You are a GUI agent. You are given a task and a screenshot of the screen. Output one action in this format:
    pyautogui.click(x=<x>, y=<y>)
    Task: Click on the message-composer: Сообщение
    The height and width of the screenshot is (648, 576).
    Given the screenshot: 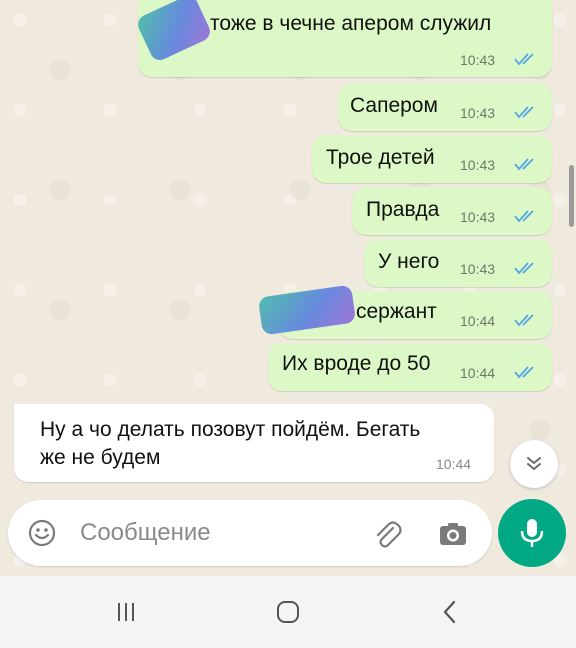 What is the action you would take?
    pyautogui.click(x=250, y=533)
    